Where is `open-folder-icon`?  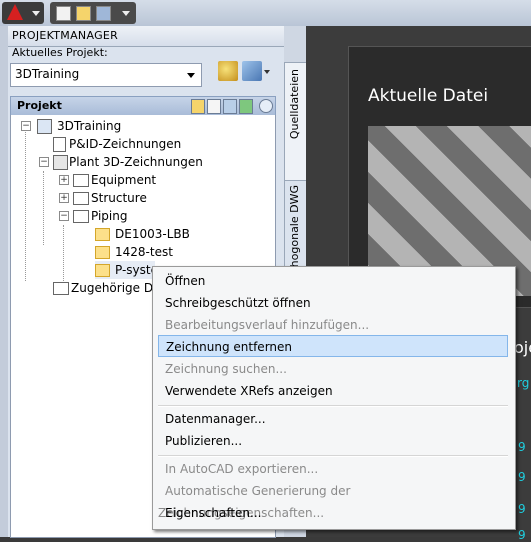 open-folder-icon is located at coordinates (83, 13).